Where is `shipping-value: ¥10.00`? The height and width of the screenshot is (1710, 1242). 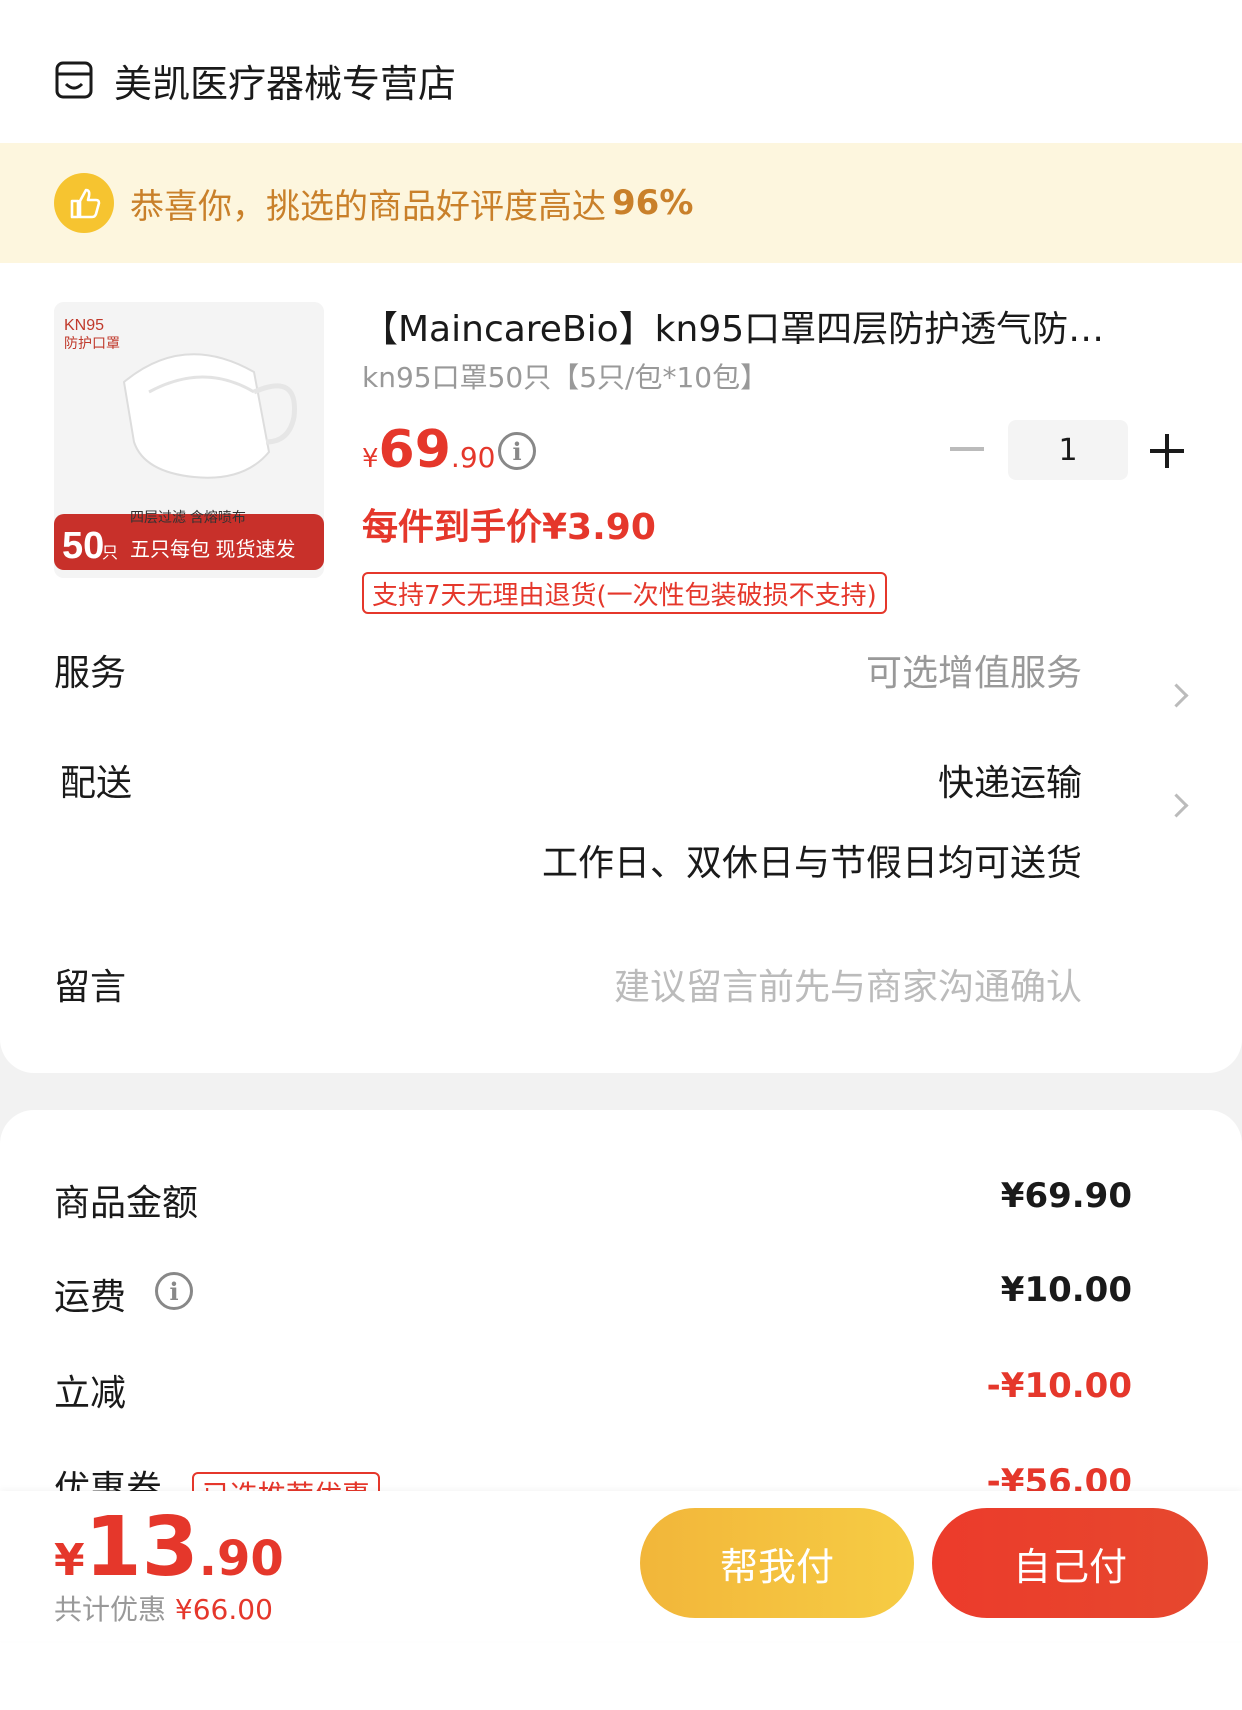 shipping-value: ¥10.00 is located at coordinates (1066, 1290).